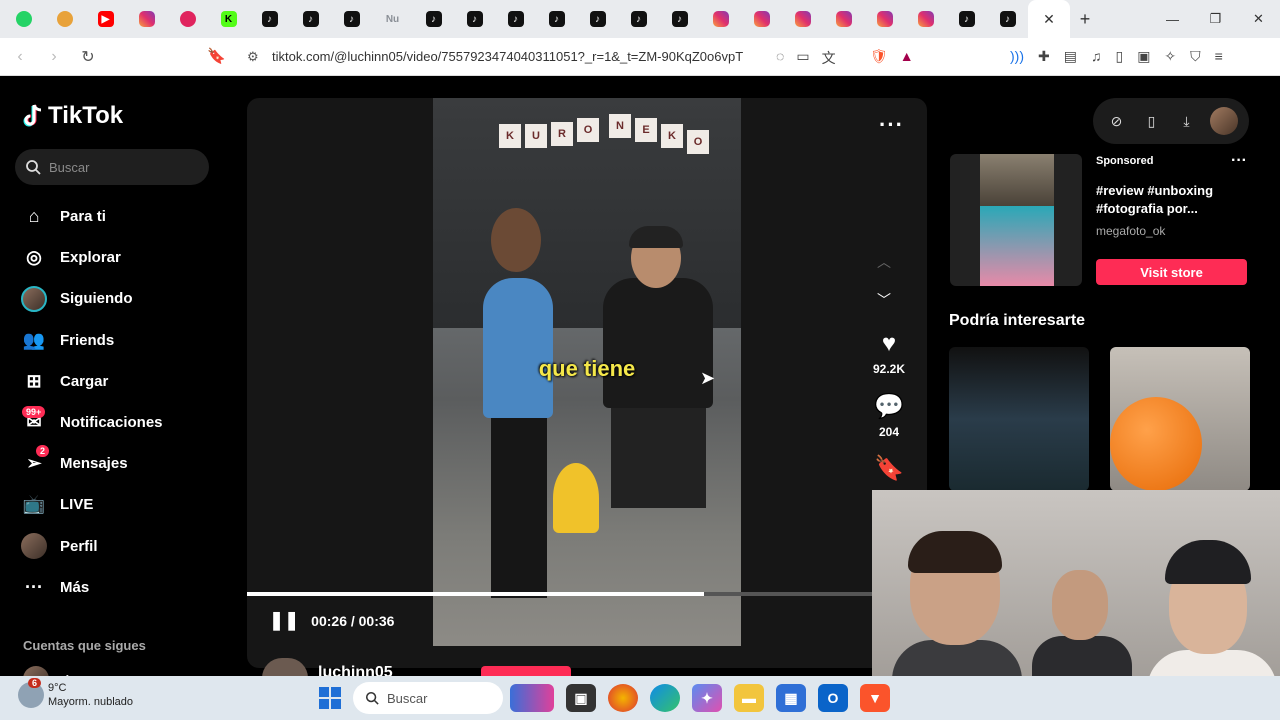  What do you see at coordinates (105, 19) in the screenshot?
I see `browser-tab: ▶` at bounding box center [105, 19].